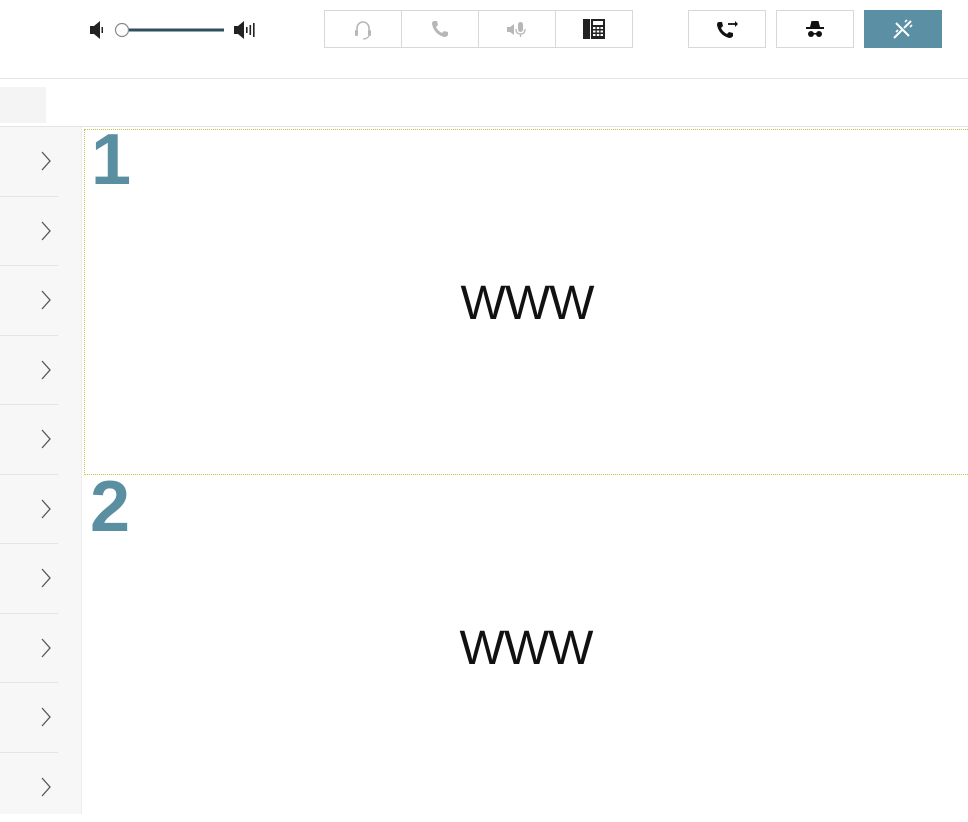  What do you see at coordinates (23, 105) in the screenshot?
I see `sub-toolbar-cell` at bounding box center [23, 105].